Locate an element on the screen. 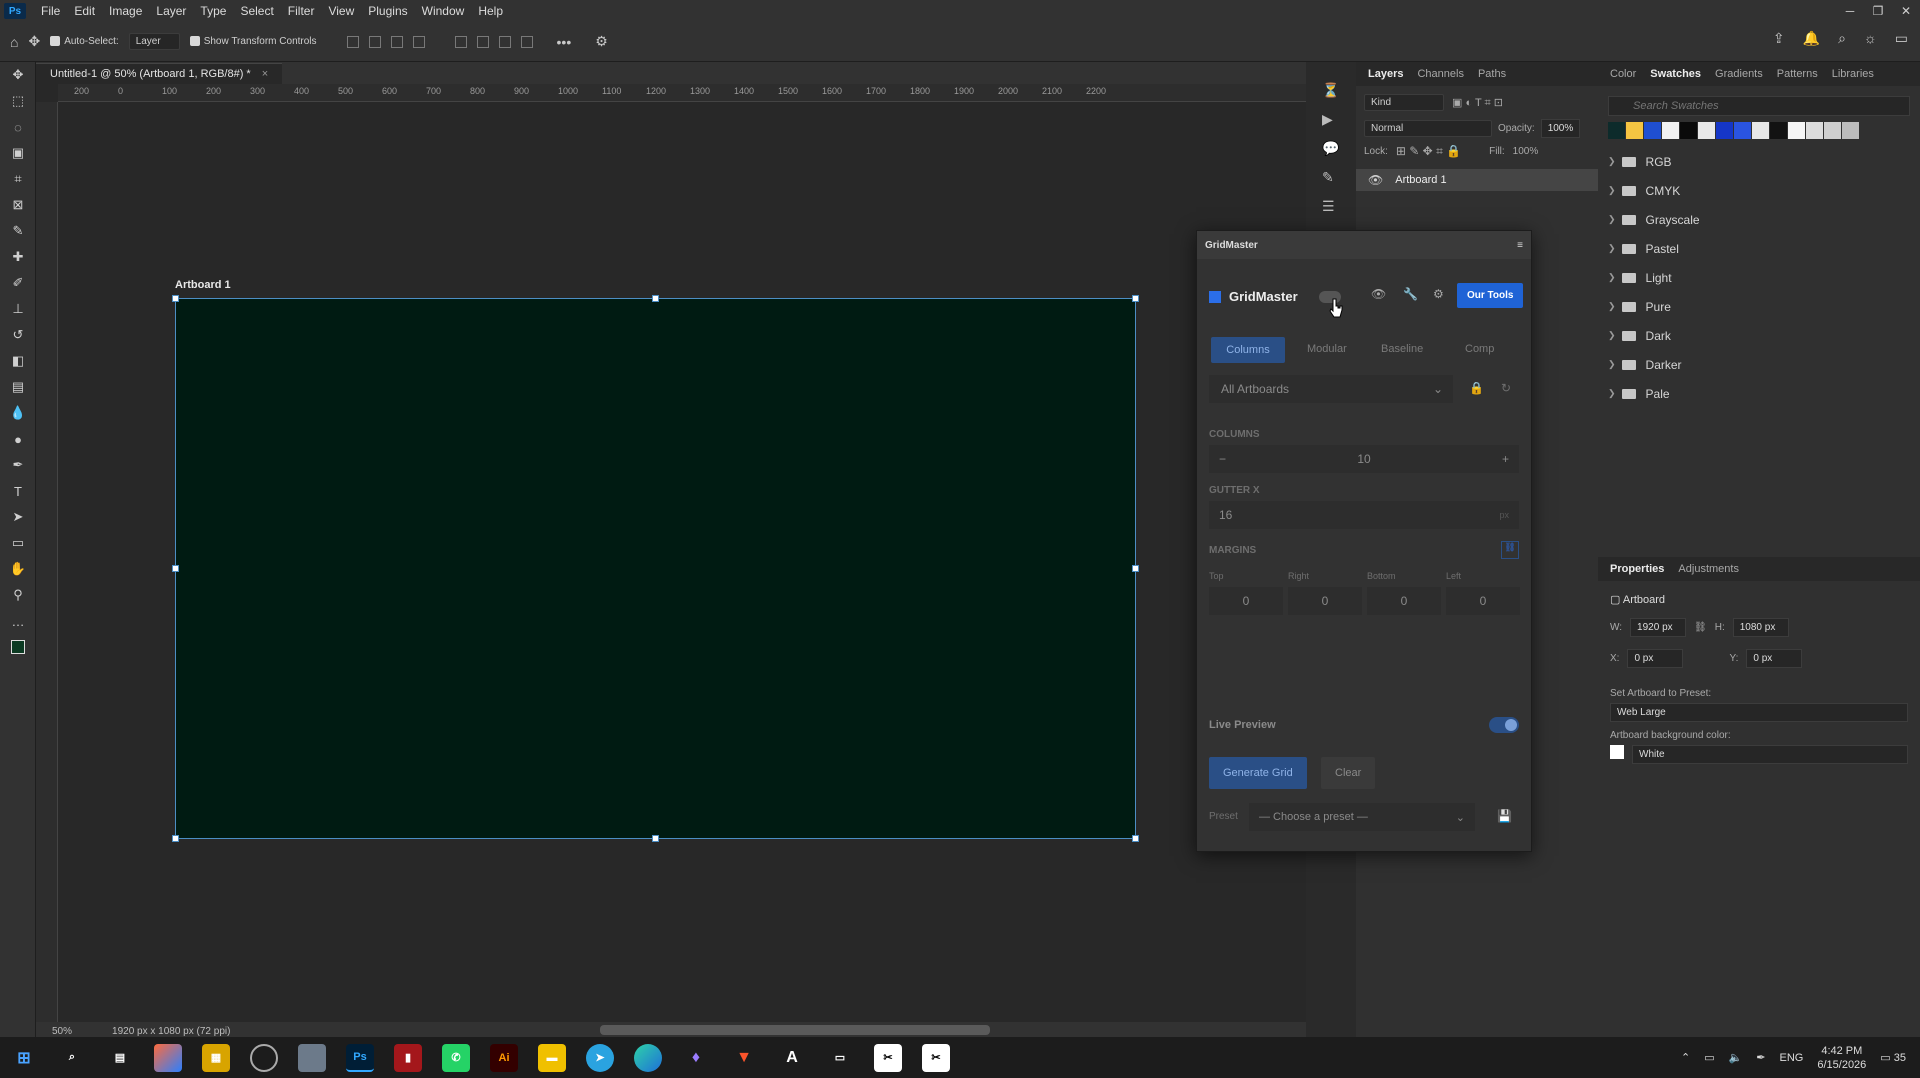 The width and height of the screenshot is (1920, 1078). minimize-icon: ─ is located at coordinates (1850, 11).